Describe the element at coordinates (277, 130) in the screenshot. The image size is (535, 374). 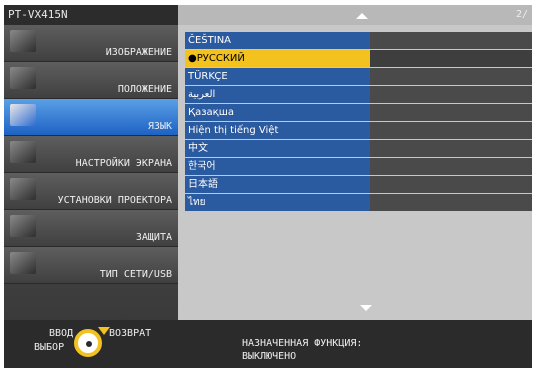
I see `language-label: Hiện thị tiếng Việt` at that location.